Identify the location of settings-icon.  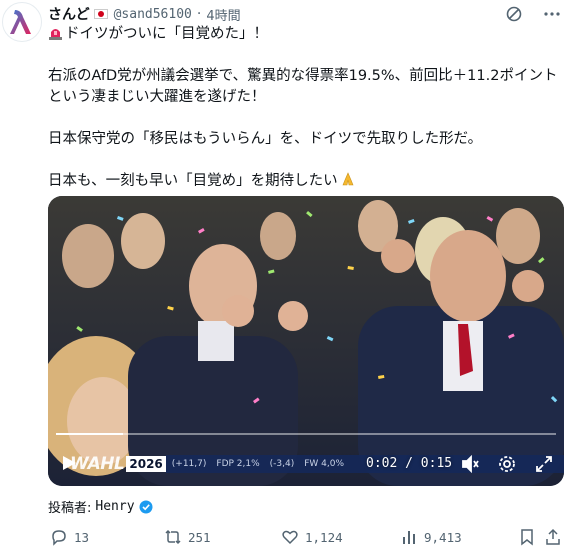
(507, 464).